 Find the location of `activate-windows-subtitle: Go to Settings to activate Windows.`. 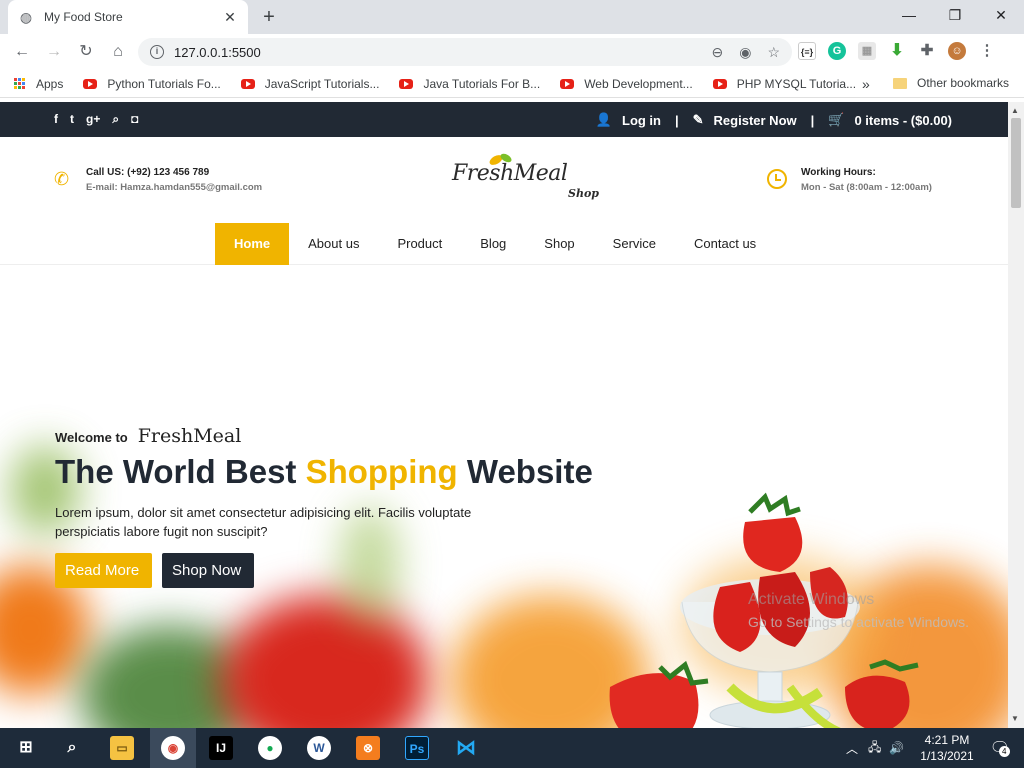

activate-windows-subtitle: Go to Settings to activate Windows. is located at coordinates (858, 622).